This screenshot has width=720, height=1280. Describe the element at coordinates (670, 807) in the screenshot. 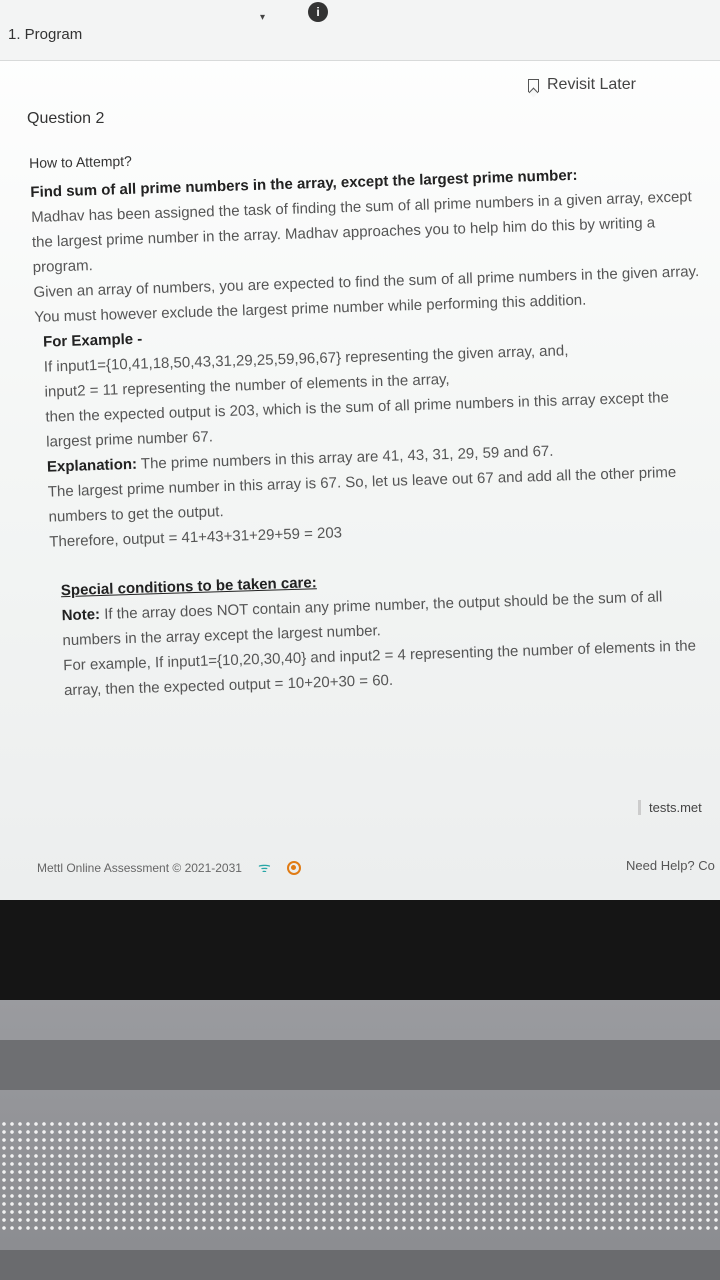

I see `tests-link: tests.met` at that location.